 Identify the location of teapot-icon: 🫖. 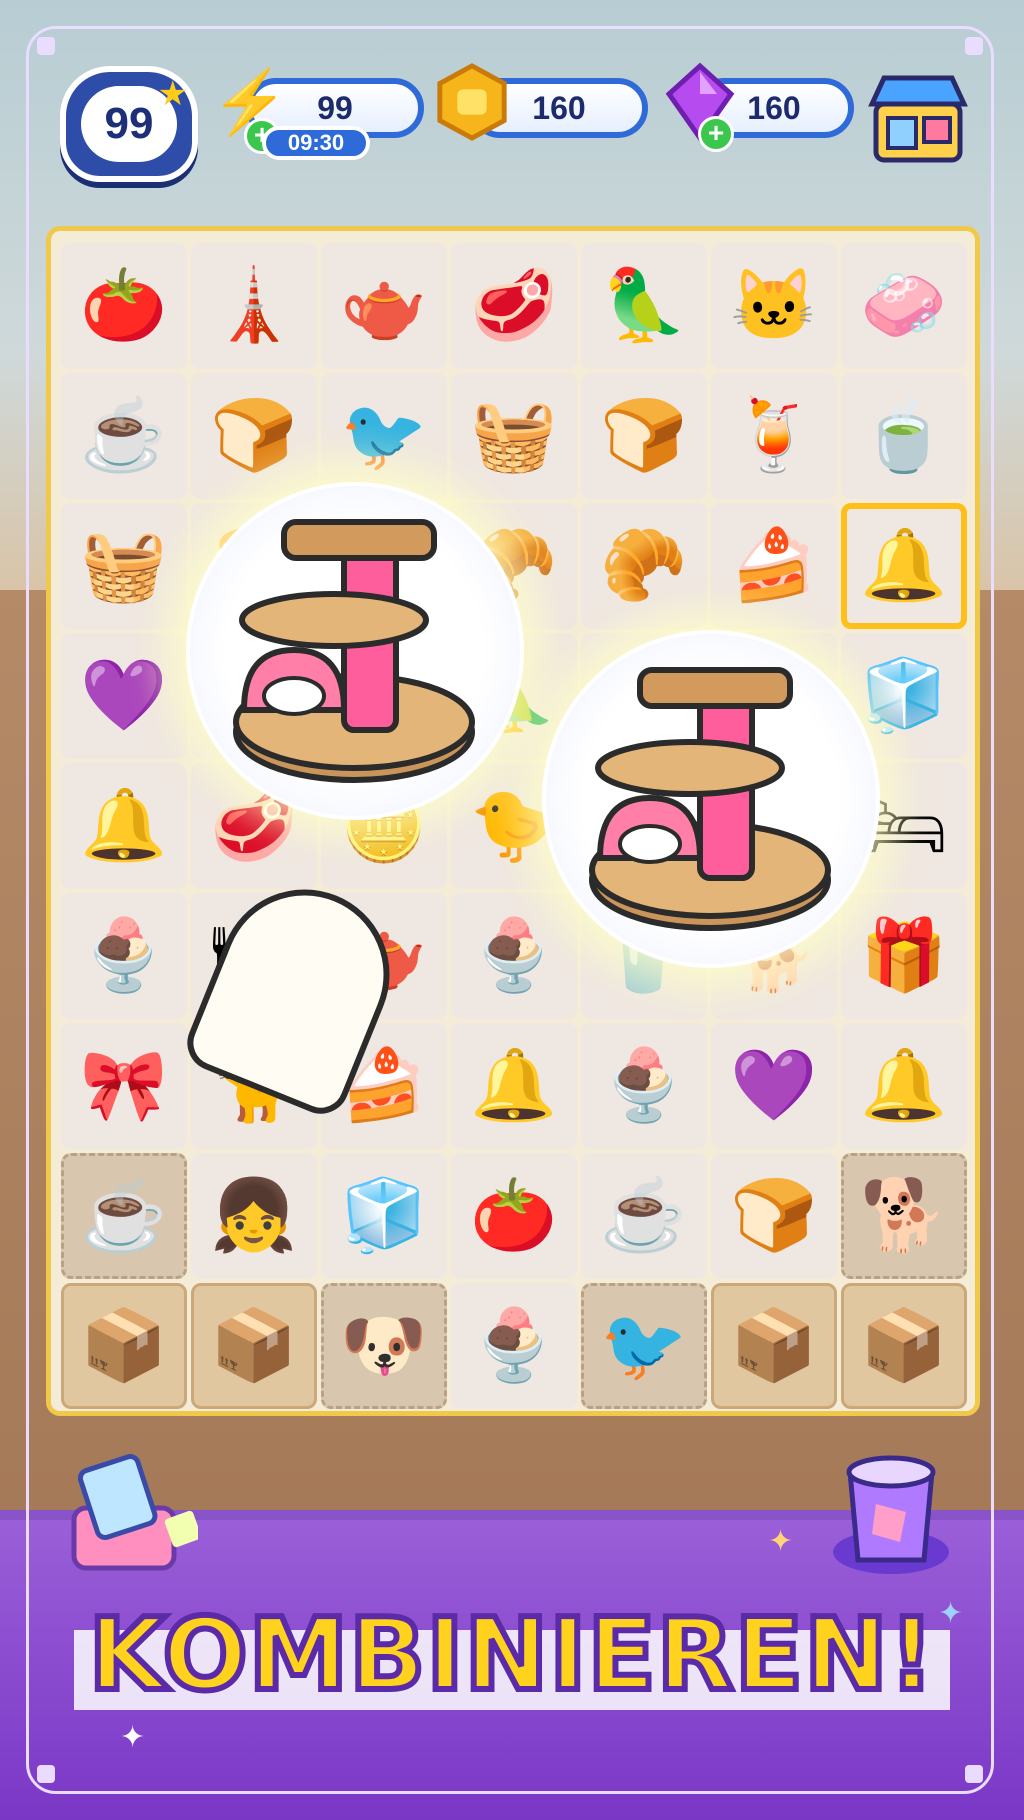
(384, 305).